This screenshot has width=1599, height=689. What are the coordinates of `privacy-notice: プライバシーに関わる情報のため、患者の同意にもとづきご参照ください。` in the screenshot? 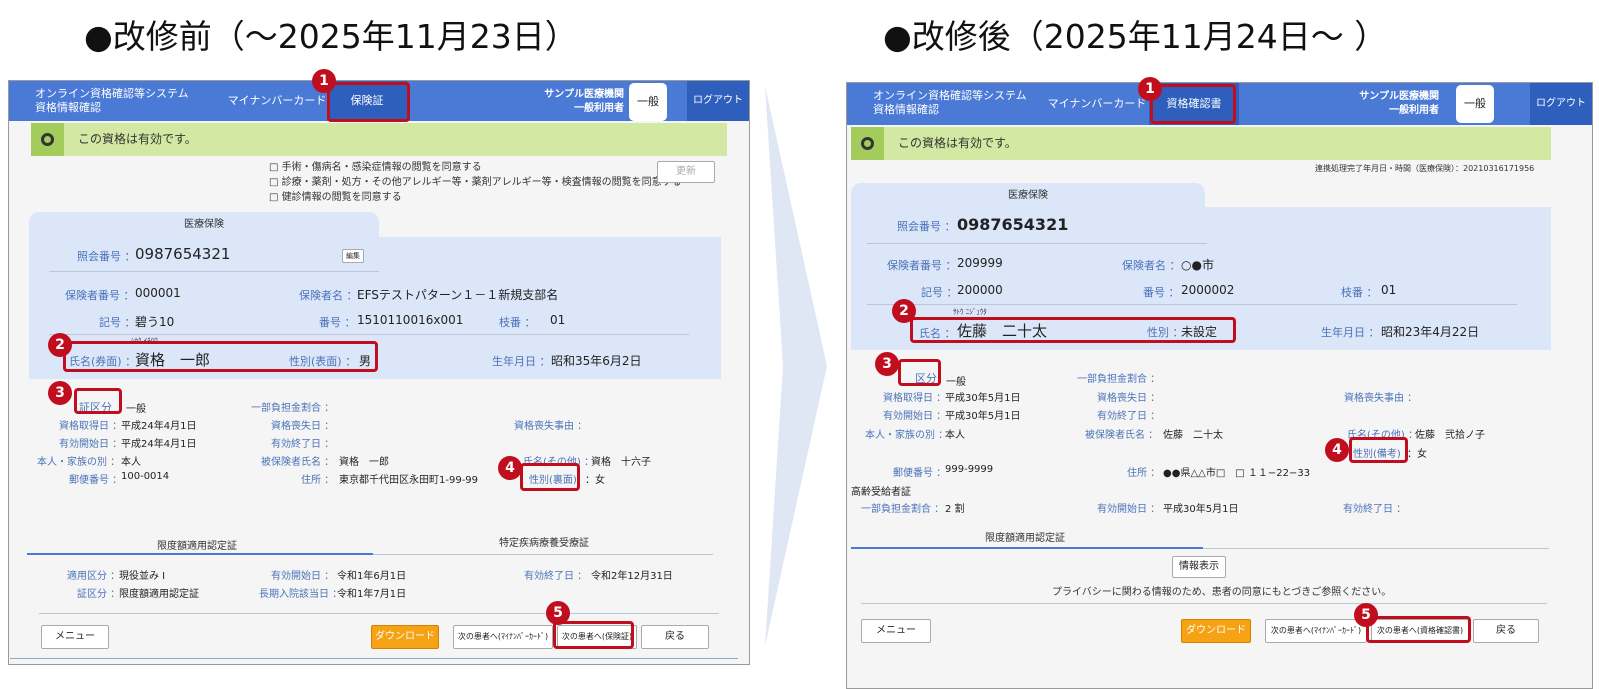 It's located at (1222, 592).